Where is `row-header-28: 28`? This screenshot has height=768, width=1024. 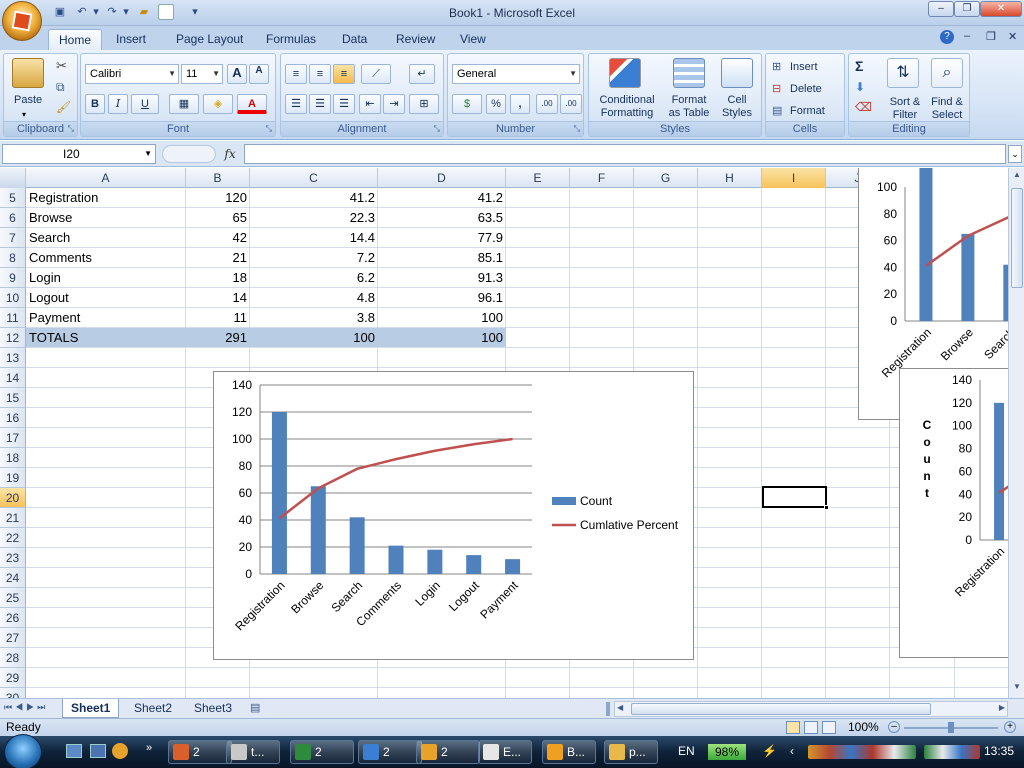
row-header-28: 28 is located at coordinates (13, 658).